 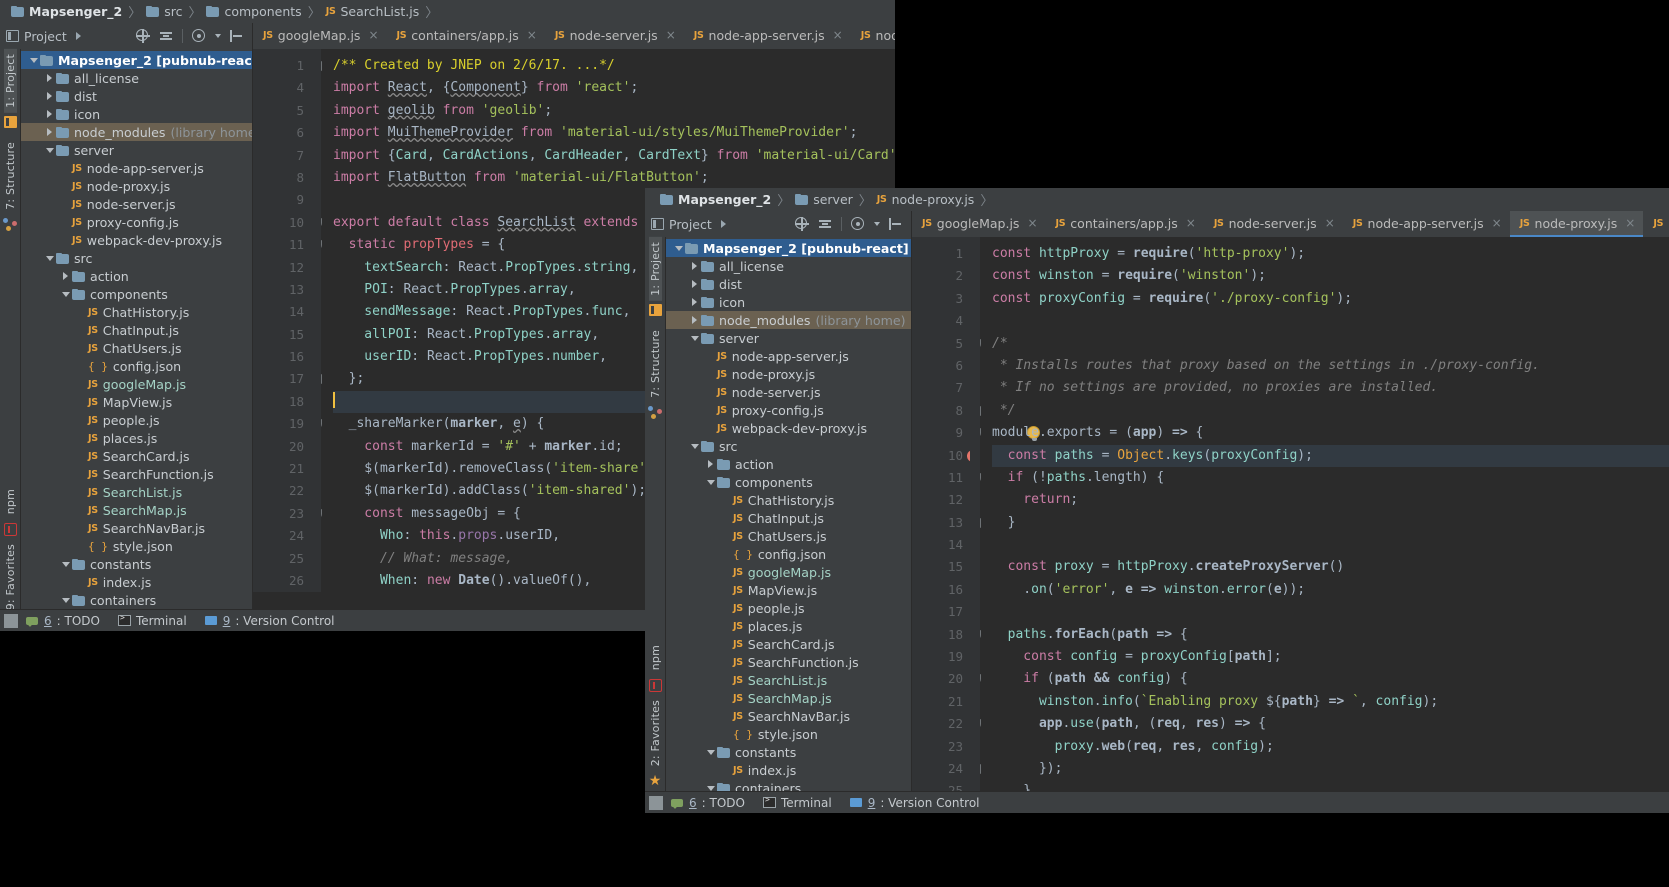 I want to click on hide-panel-icon, so click(x=896, y=224).